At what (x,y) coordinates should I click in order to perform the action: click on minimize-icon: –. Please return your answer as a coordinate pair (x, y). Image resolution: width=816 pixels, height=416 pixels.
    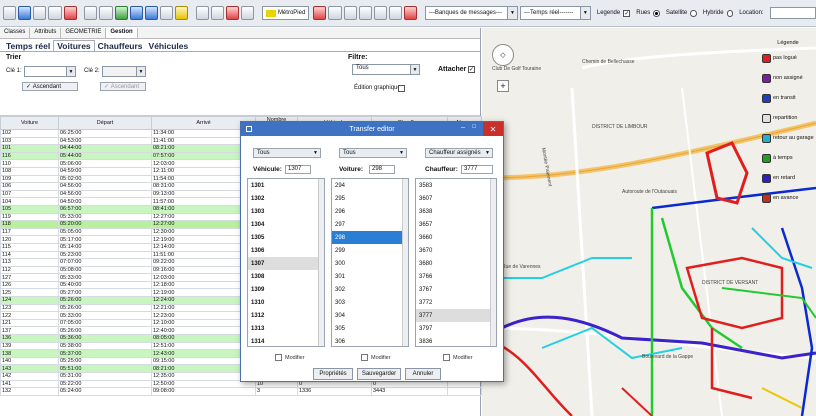
    Looking at the image, I should click on (463, 127).